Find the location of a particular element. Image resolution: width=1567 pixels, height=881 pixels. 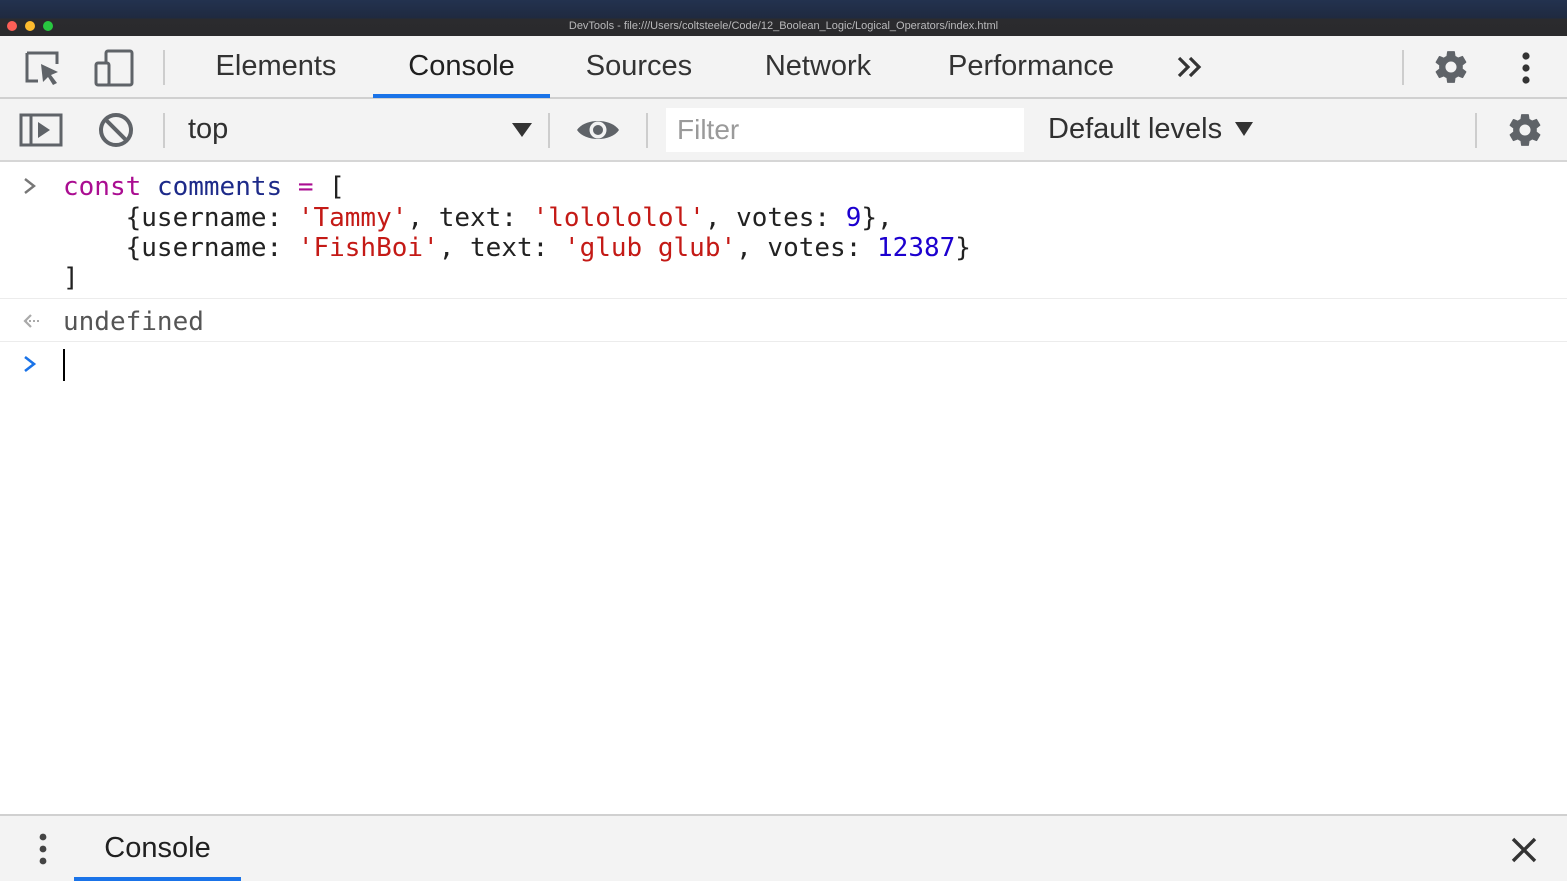

console-input-line-4: ] is located at coordinates (71, 278).